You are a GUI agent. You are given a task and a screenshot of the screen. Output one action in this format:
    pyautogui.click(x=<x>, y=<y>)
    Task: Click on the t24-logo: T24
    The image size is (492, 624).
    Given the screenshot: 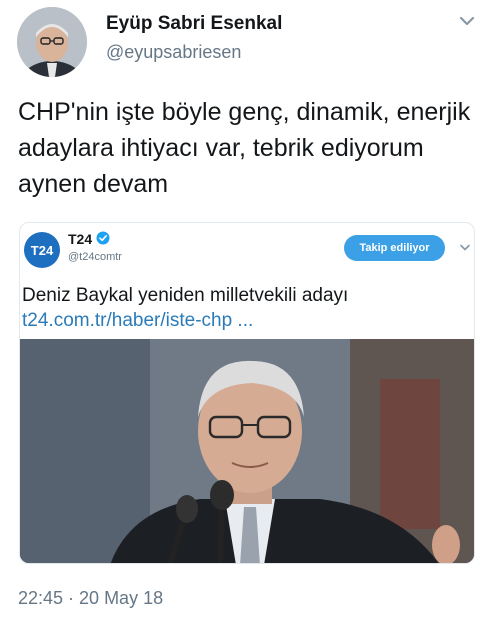 What is the action you would take?
    pyautogui.click(x=42, y=250)
    